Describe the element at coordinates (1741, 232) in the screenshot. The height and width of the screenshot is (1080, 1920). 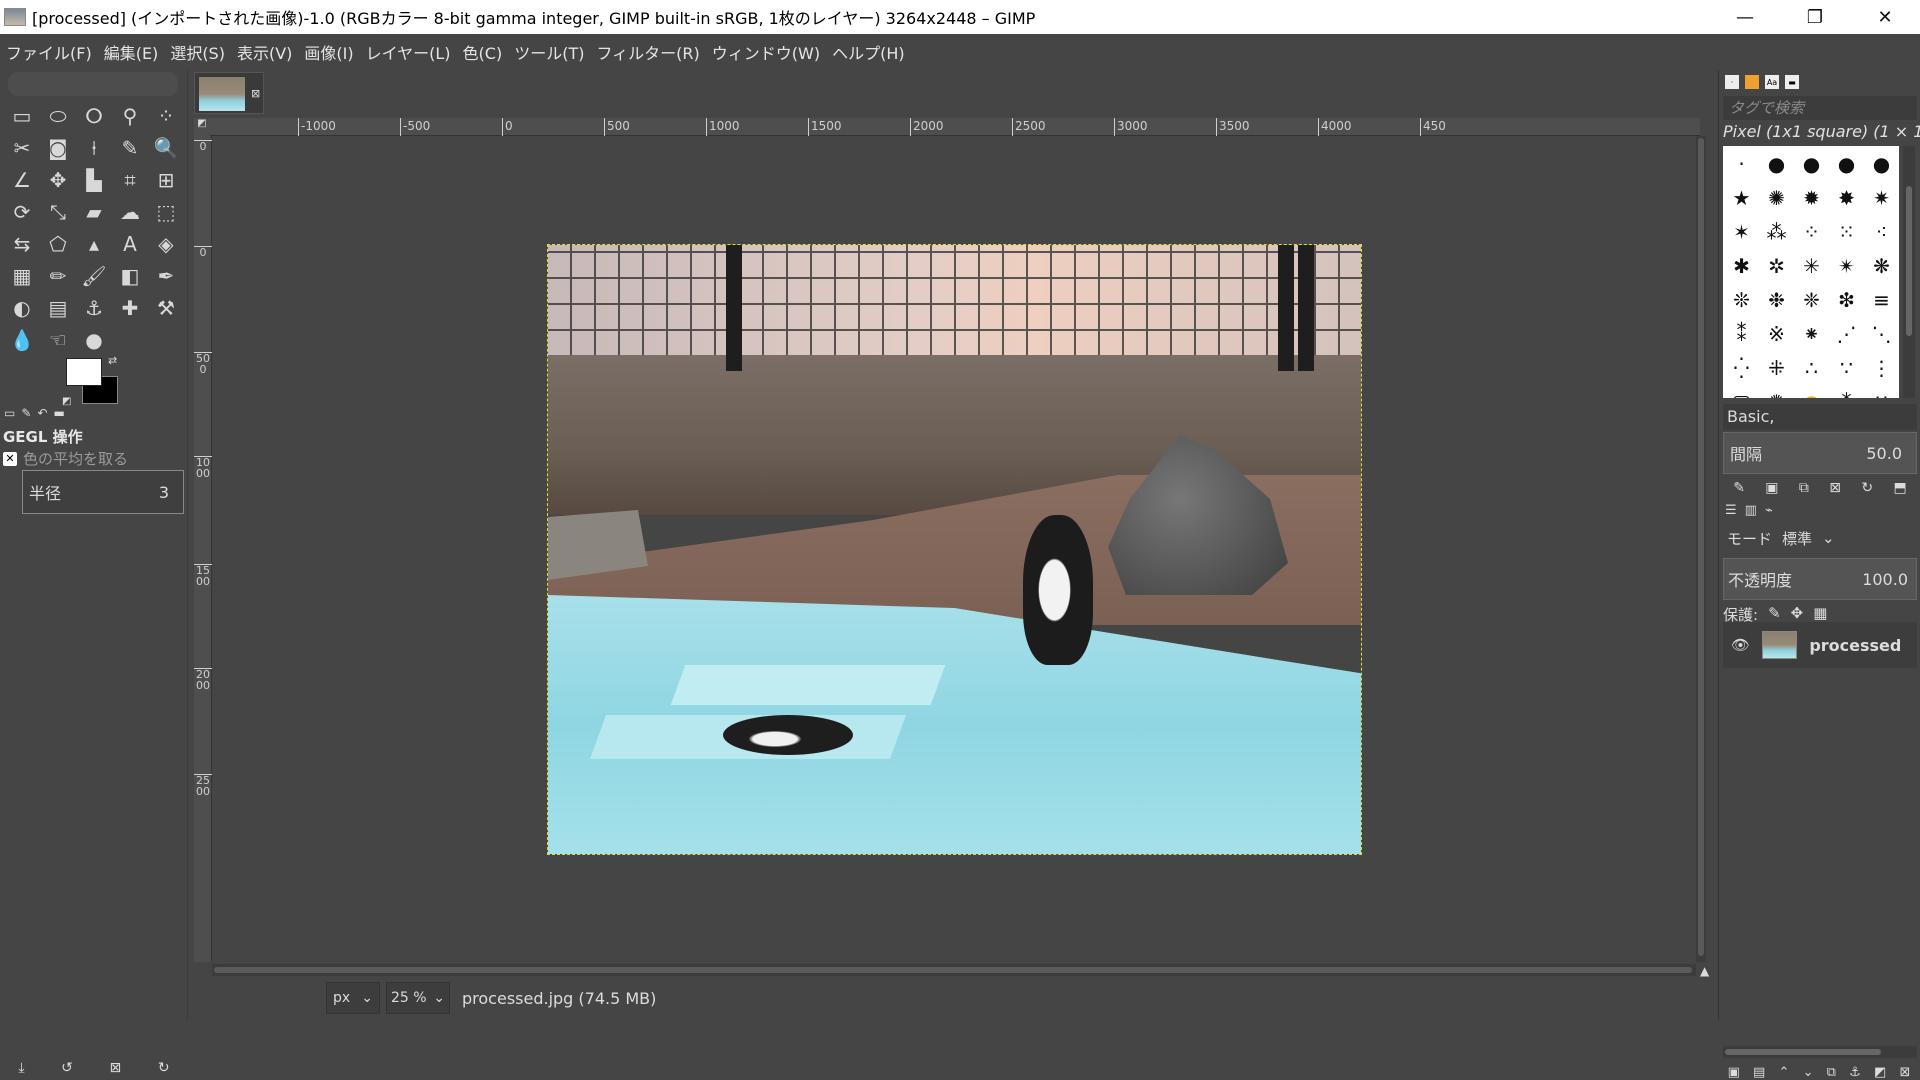
I see `brush-preset: ✶` at that location.